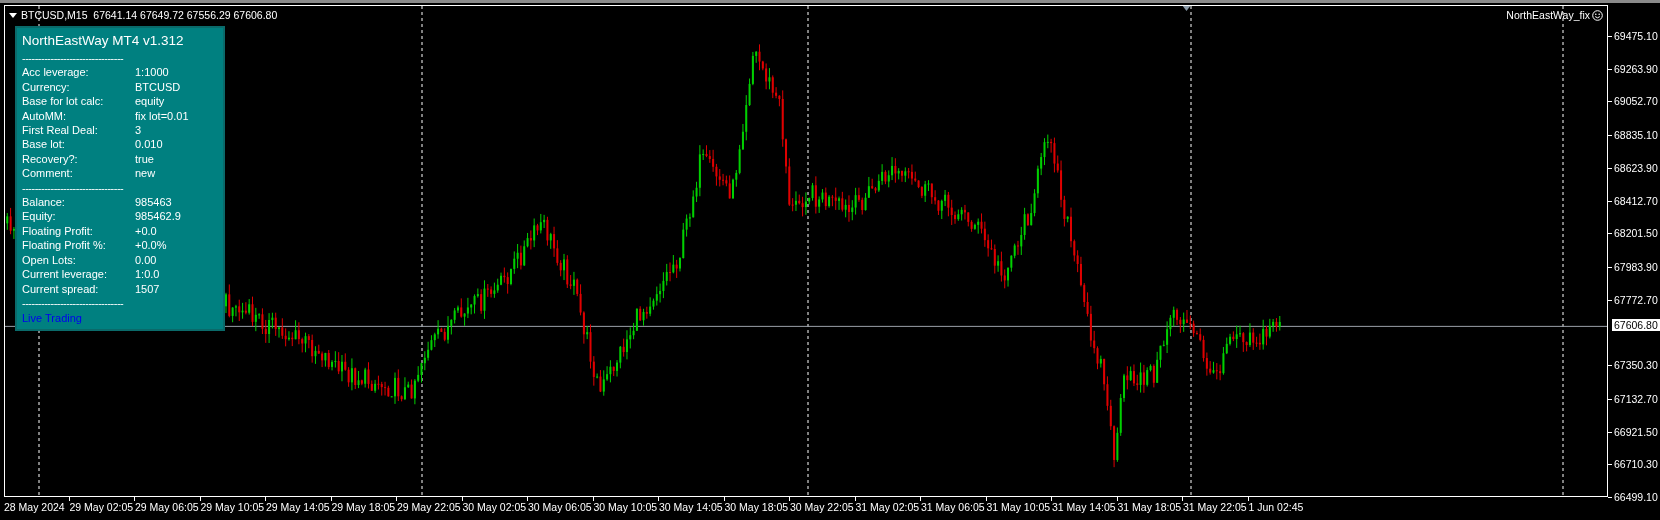  Describe the element at coordinates (34, 507) in the screenshot. I see `time-label: 28 May 2024` at that location.